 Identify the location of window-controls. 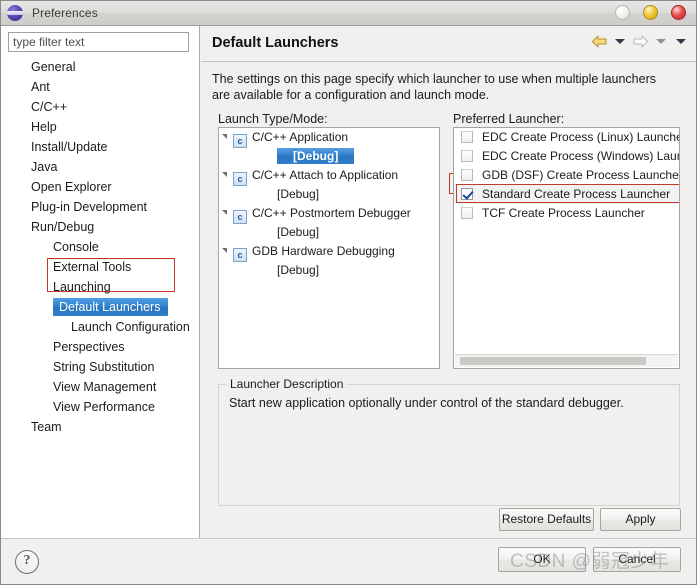
(650, 12).